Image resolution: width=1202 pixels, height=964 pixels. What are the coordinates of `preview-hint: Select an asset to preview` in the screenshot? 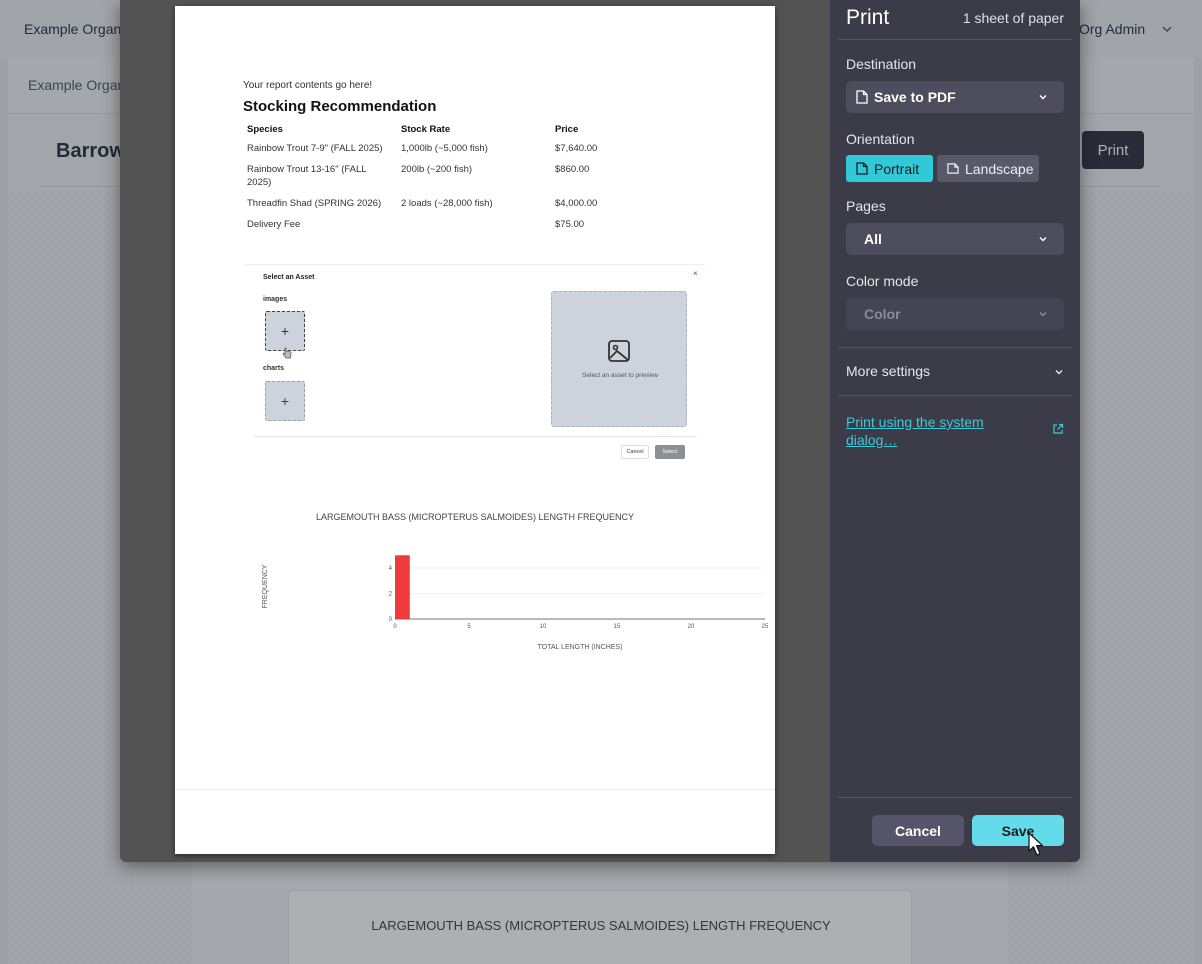 It's located at (620, 375).